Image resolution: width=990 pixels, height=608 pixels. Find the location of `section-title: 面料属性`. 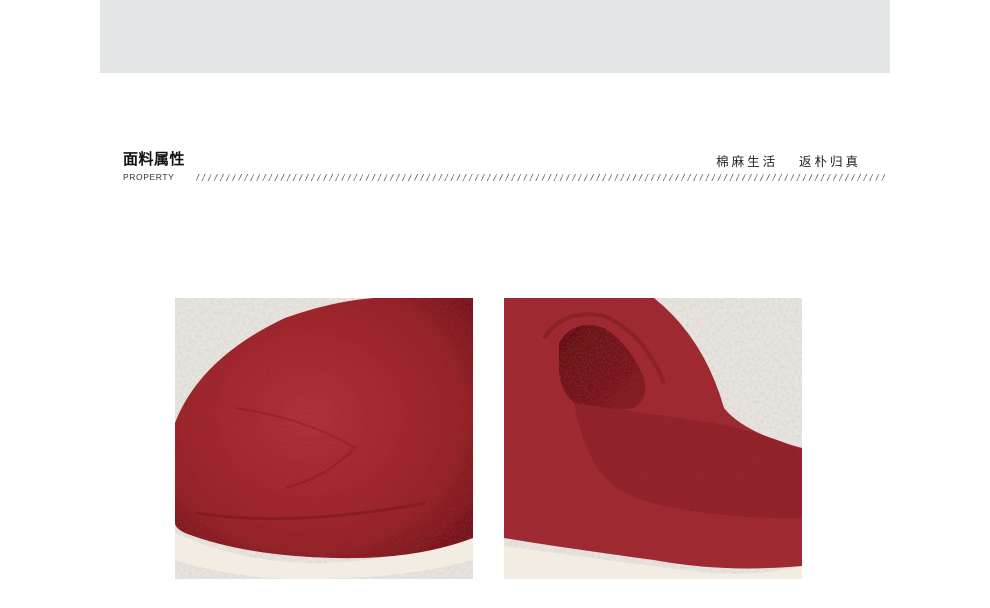

section-title: 面料属性 is located at coordinates (154, 159).